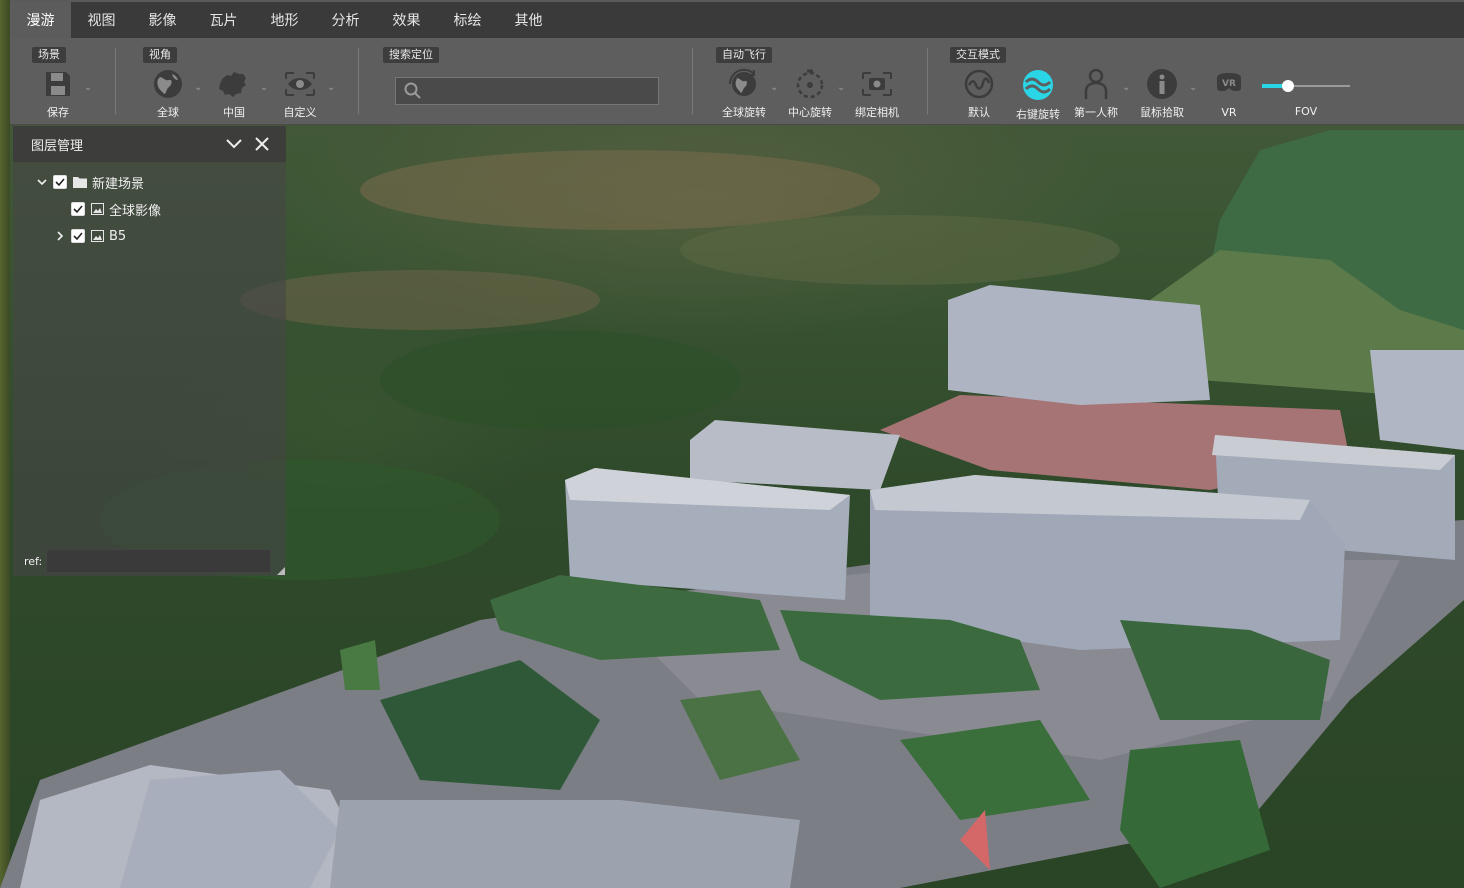  What do you see at coordinates (149, 351) in the screenshot?
I see `layer-panel: 图层管理 新建场景 全球影像 B5 ref:` at bounding box center [149, 351].